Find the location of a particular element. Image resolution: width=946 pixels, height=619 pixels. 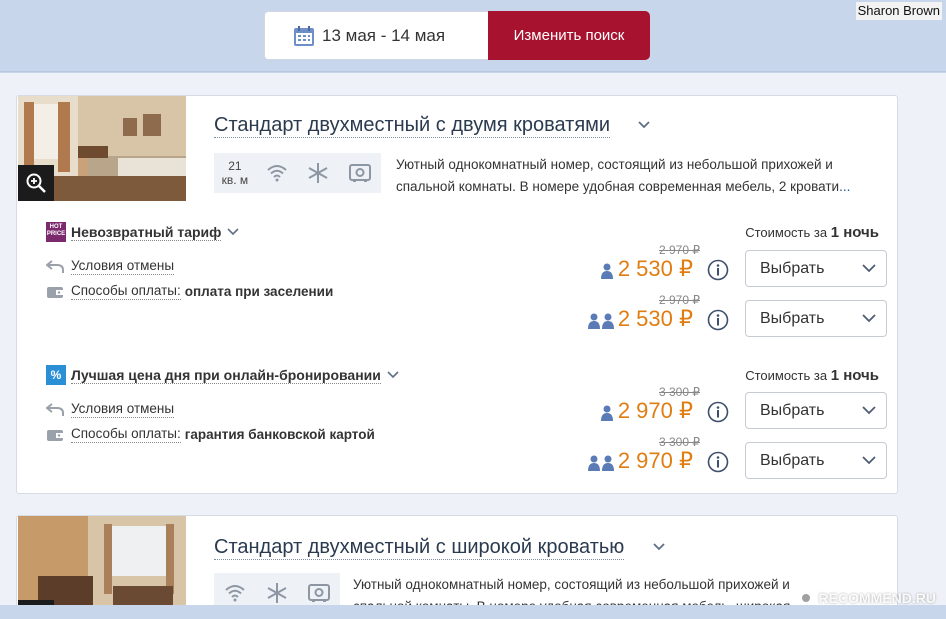

tariff-header: HOT PRICE Невозвратный тариф is located at coordinates (142, 232).